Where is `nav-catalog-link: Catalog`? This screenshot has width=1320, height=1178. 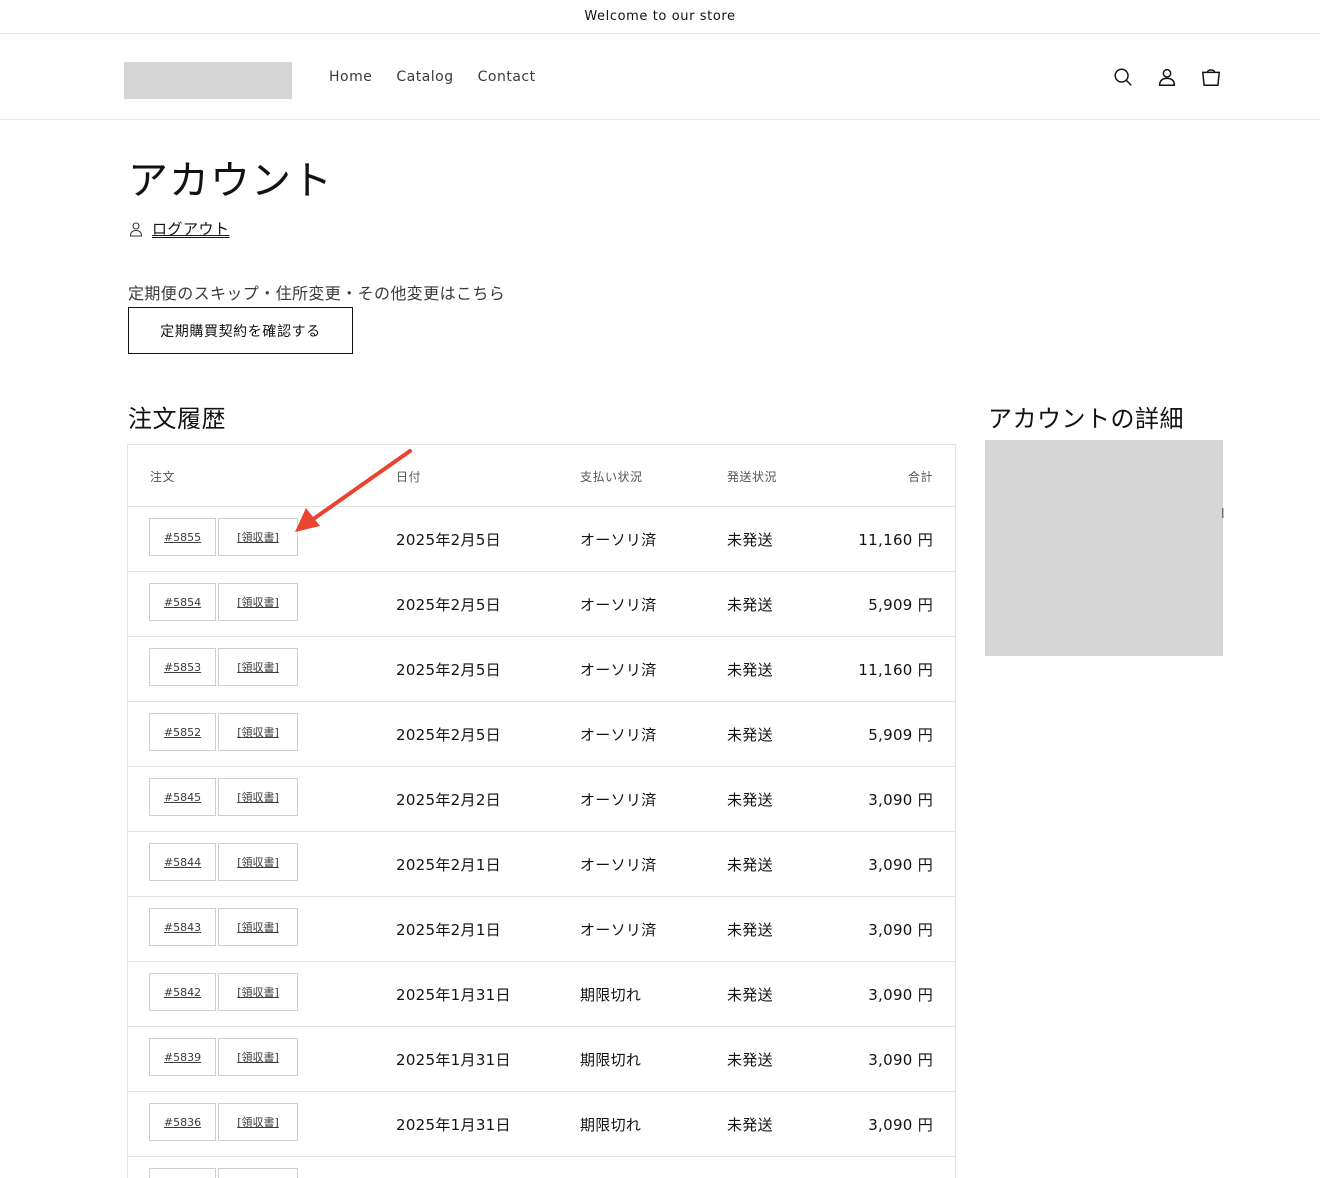
nav-catalog-link: Catalog is located at coordinates (424, 77).